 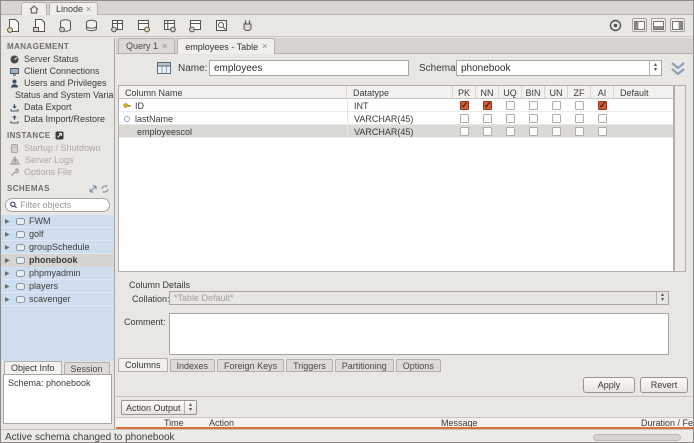 I want to click on schema-item-scavenger: ▶ scavenger, so click(x=57, y=299).